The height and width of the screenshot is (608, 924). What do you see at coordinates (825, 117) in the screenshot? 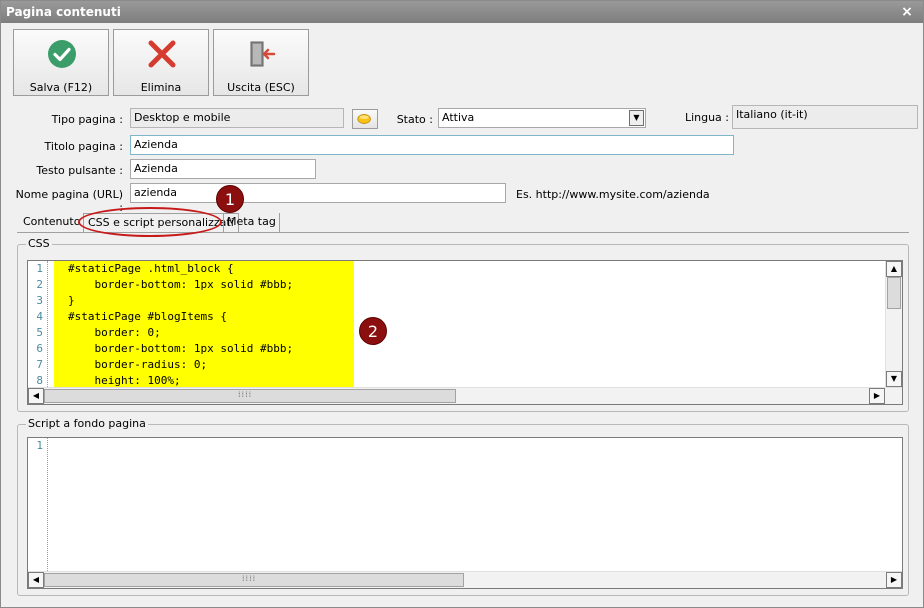
I see `lingua-field: Italiano (it-it)` at bounding box center [825, 117].